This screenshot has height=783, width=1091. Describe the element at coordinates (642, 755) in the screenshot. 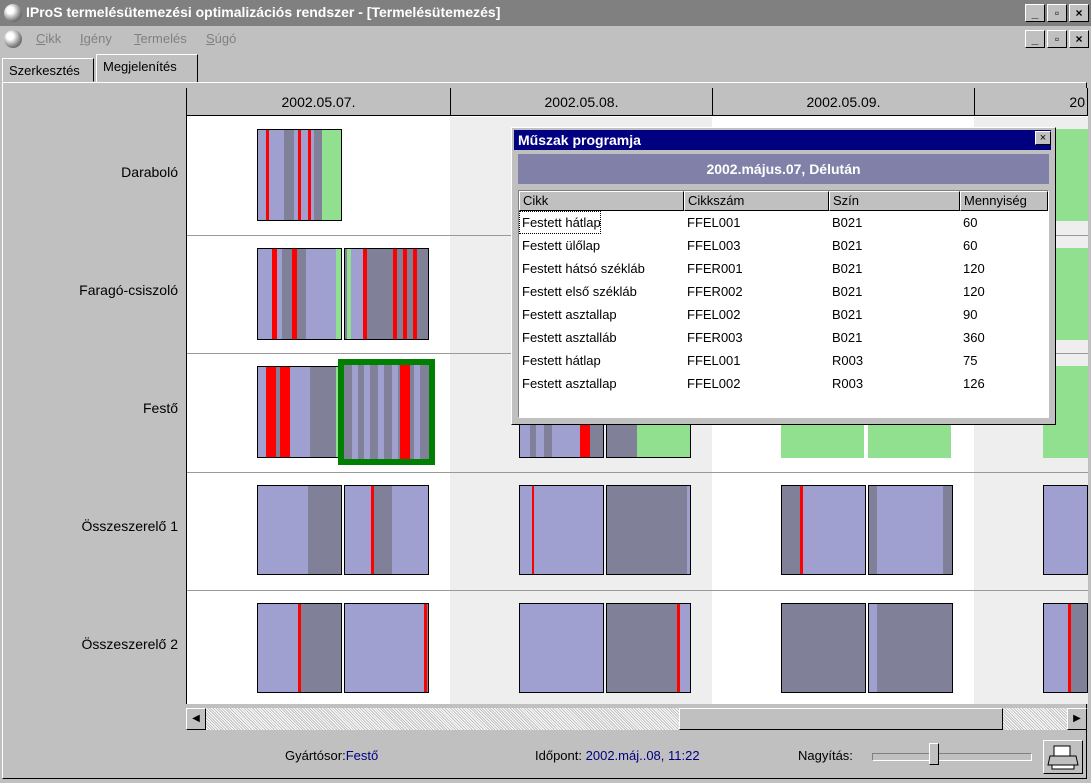

I see `time-value: 2002.máj..08, 11:22` at that location.